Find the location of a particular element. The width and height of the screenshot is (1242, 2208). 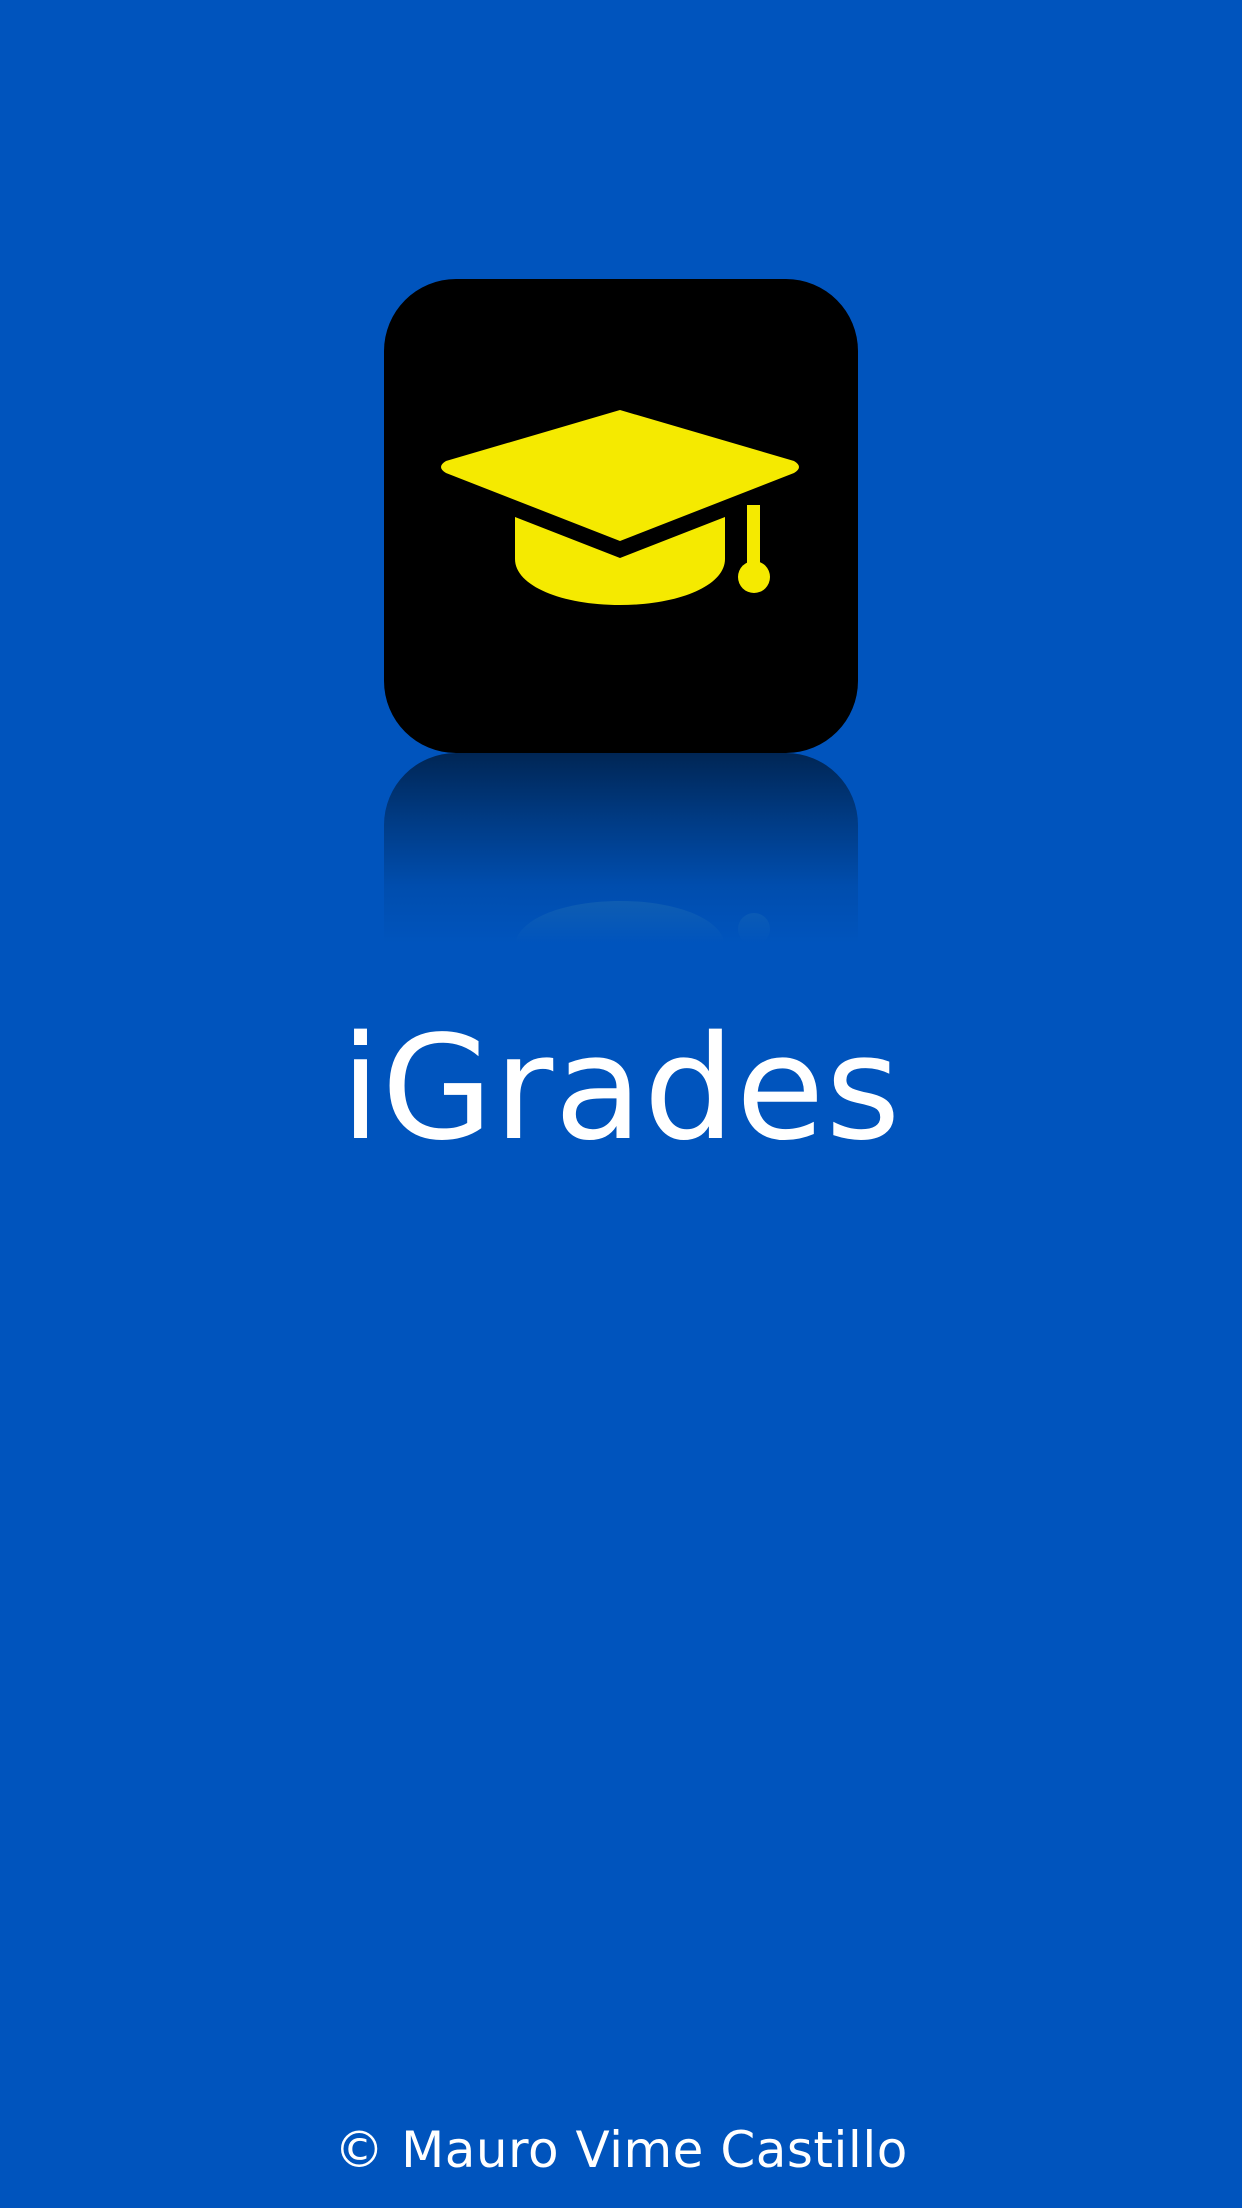

cap-tassel-cord is located at coordinates (753, 536).